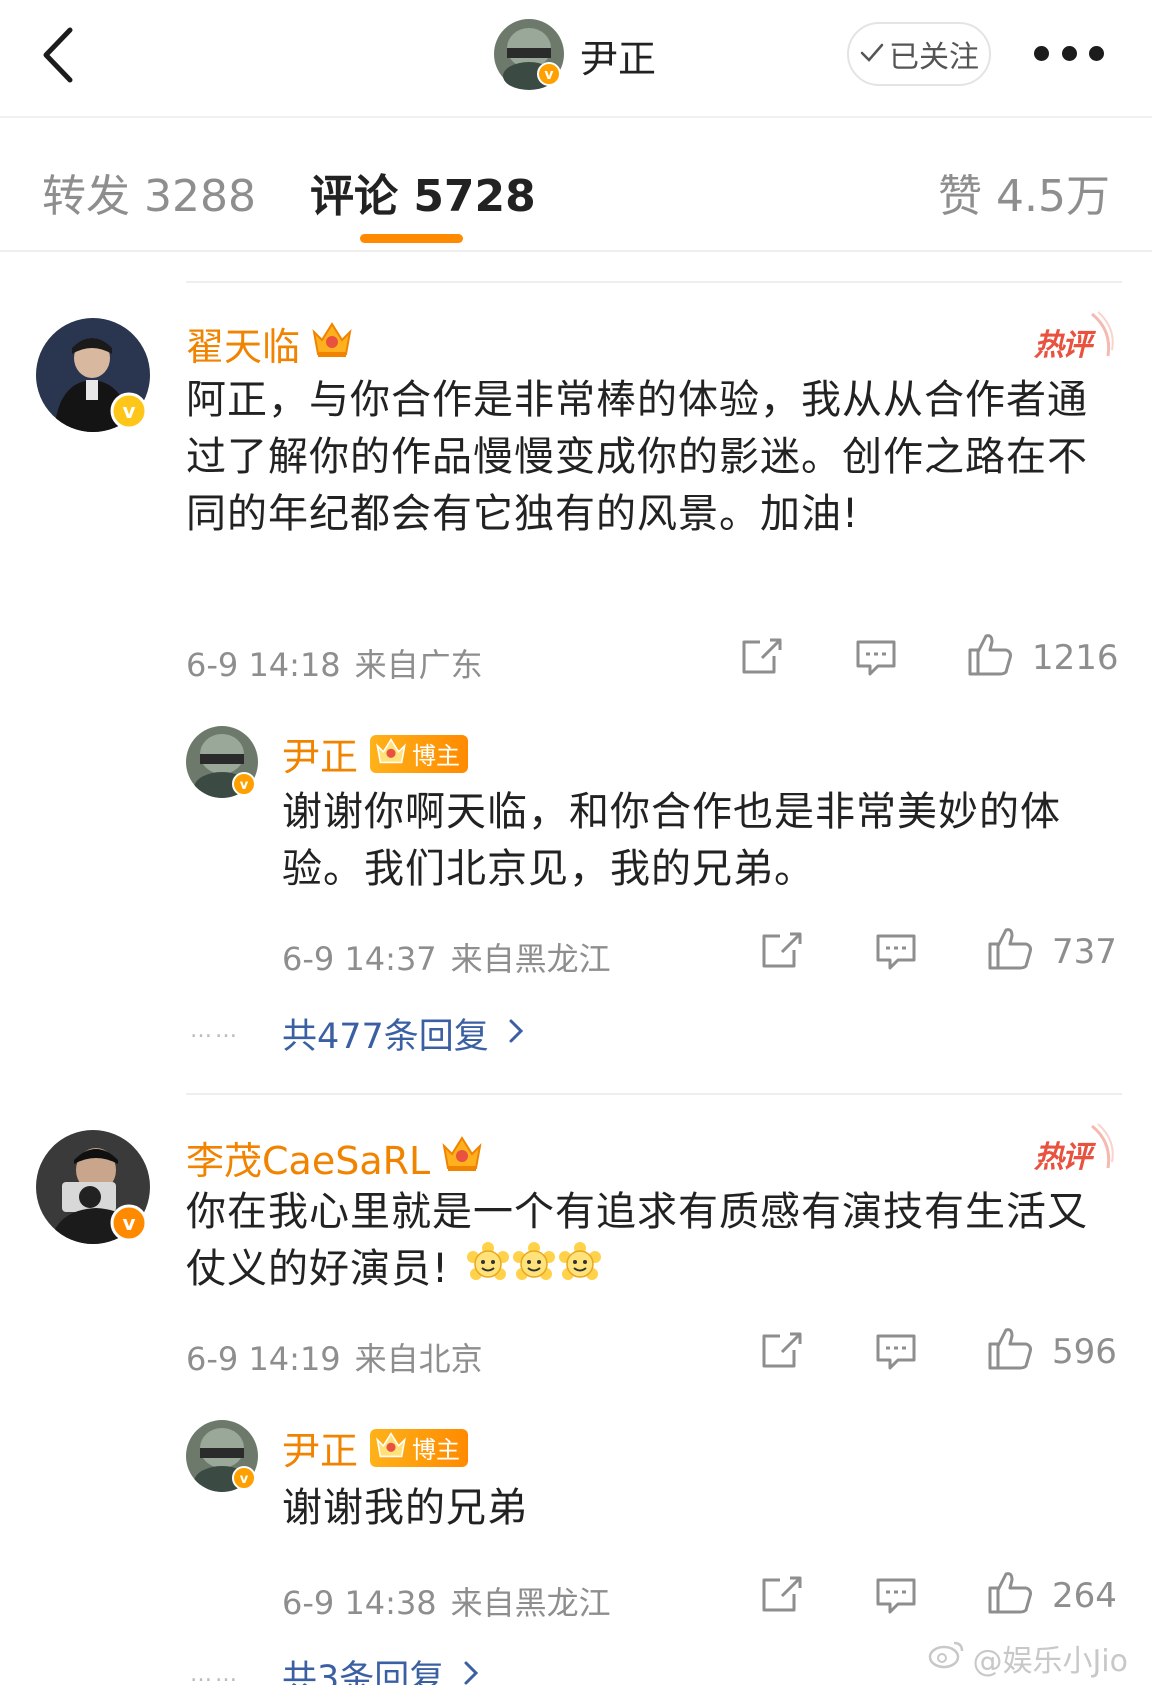 This screenshot has width=1152, height=1685. Describe the element at coordinates (411, 238) in the screenshot. I see `active-tab-indicator` at that location.